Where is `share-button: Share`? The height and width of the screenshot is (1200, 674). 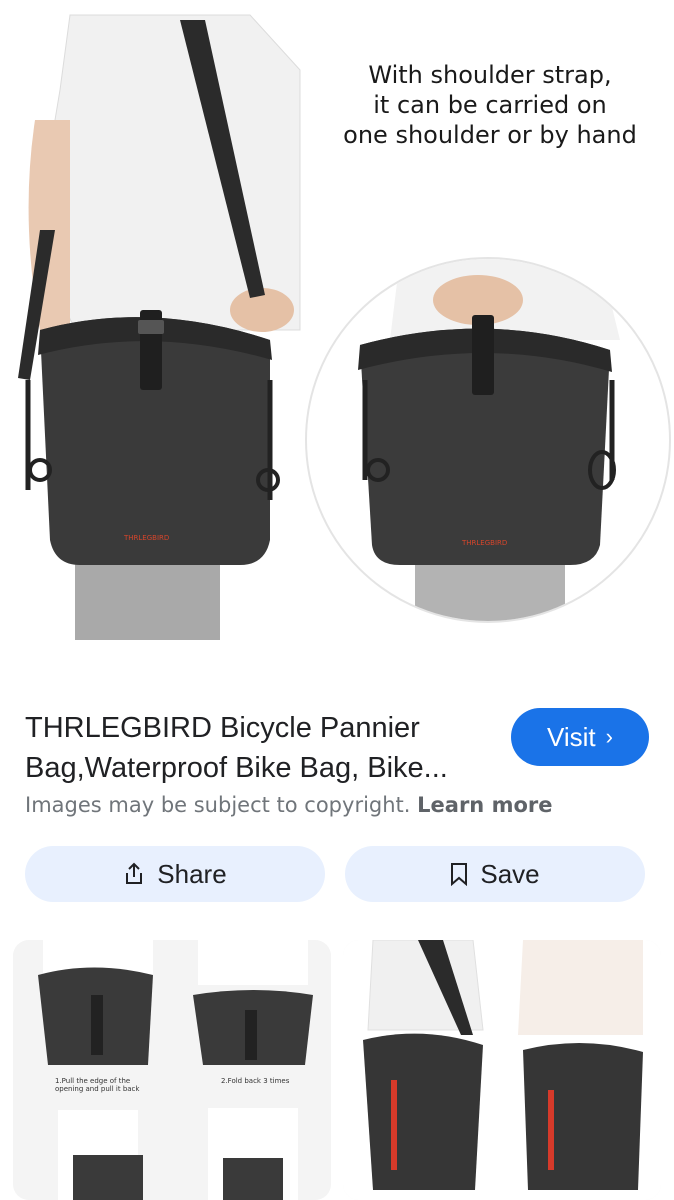 share-button: Share is located at coordinates (175, 874).